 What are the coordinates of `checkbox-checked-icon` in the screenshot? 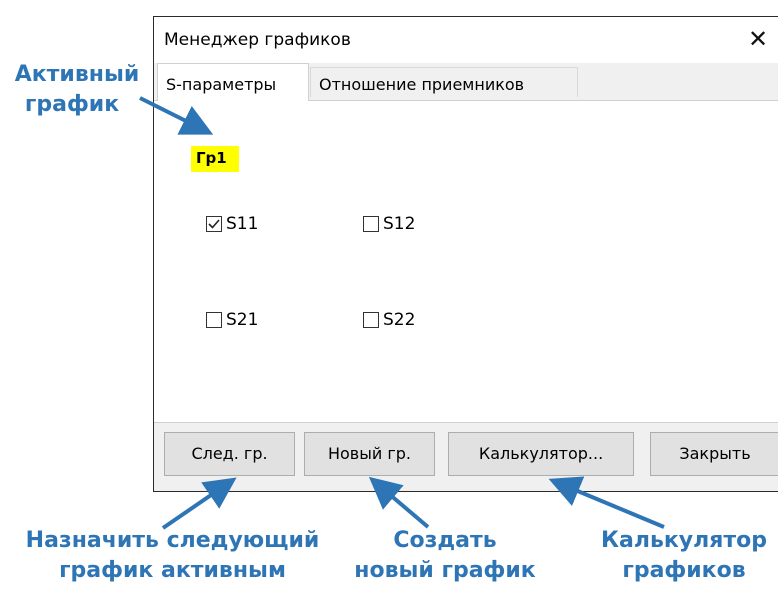 It's located at (214, 224).